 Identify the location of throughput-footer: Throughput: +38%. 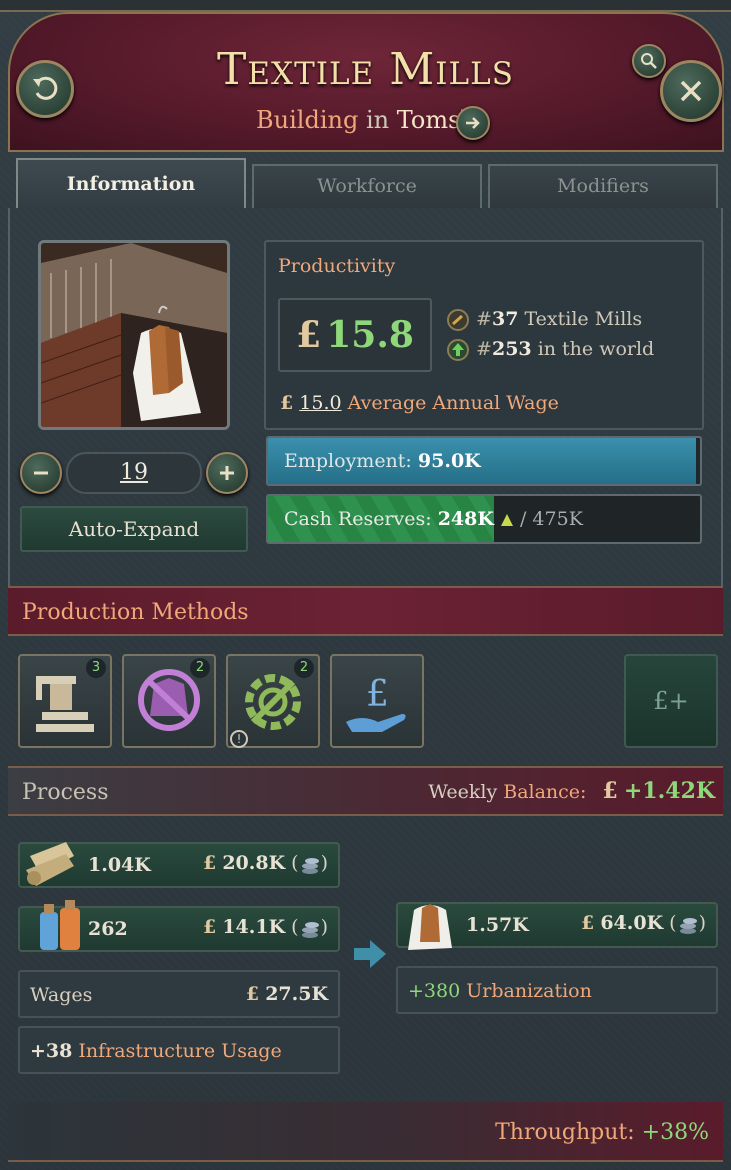
(365, 1132).